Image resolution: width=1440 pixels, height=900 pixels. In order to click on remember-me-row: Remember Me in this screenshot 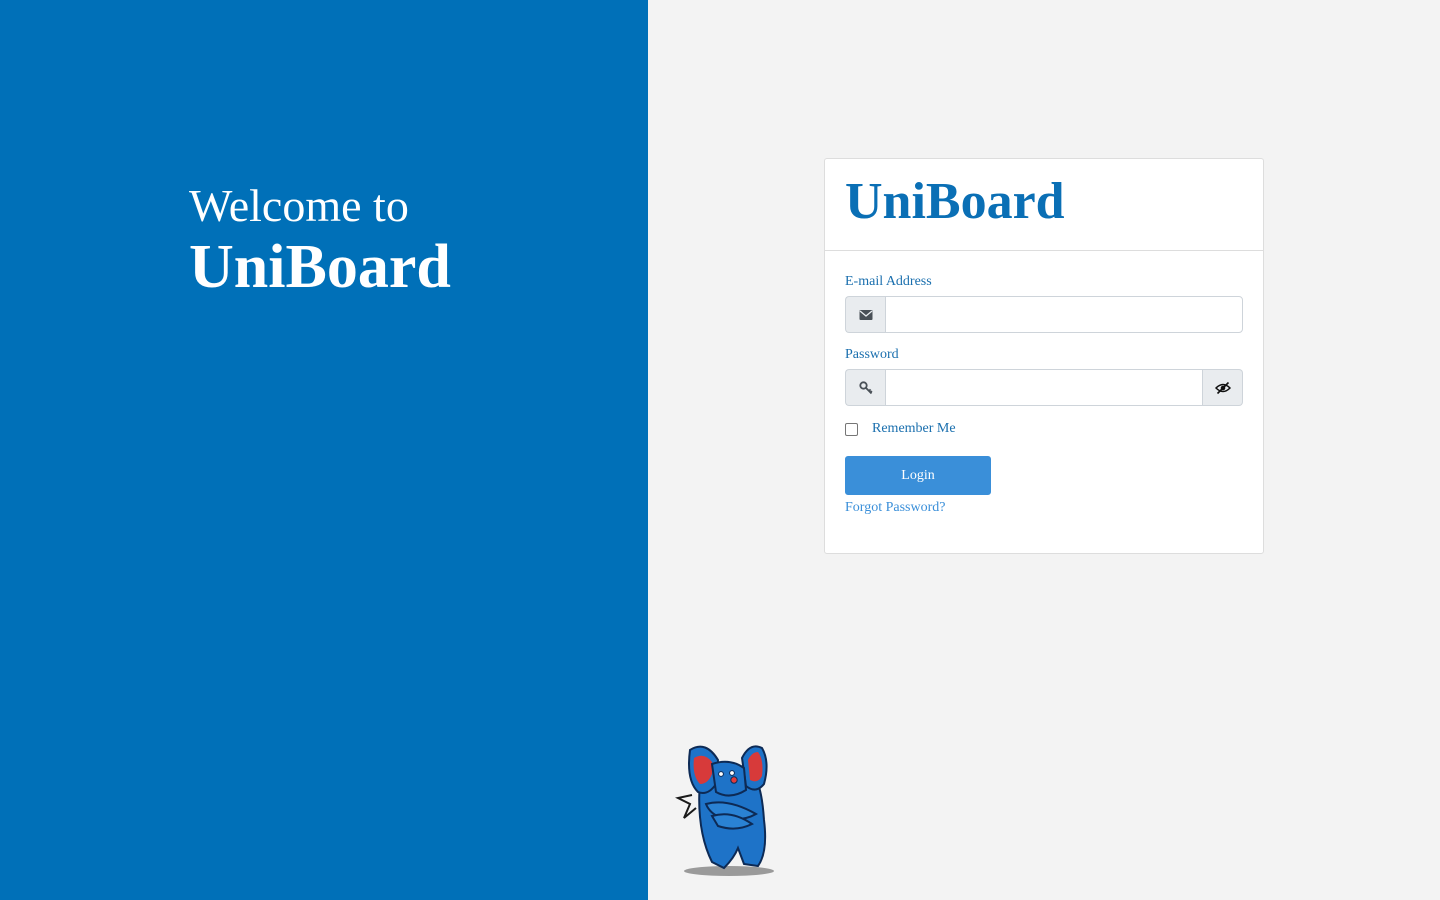, I will do `click(1044, 429)`.